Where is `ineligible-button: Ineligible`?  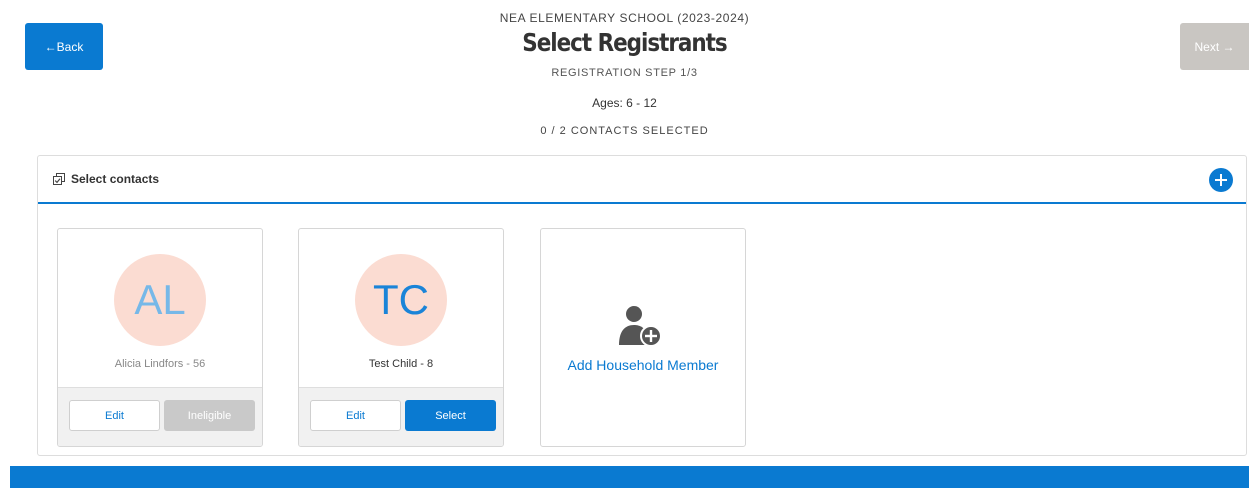 ineligible-button: Ineligible is located at coordinates (209, 415).